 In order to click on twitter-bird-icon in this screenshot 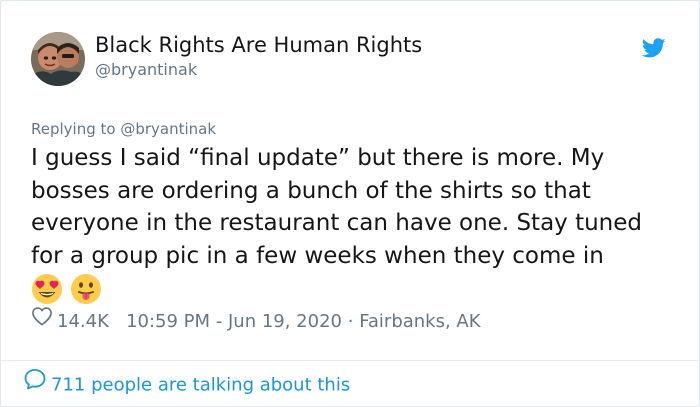, I will do `click(654, 48)`.